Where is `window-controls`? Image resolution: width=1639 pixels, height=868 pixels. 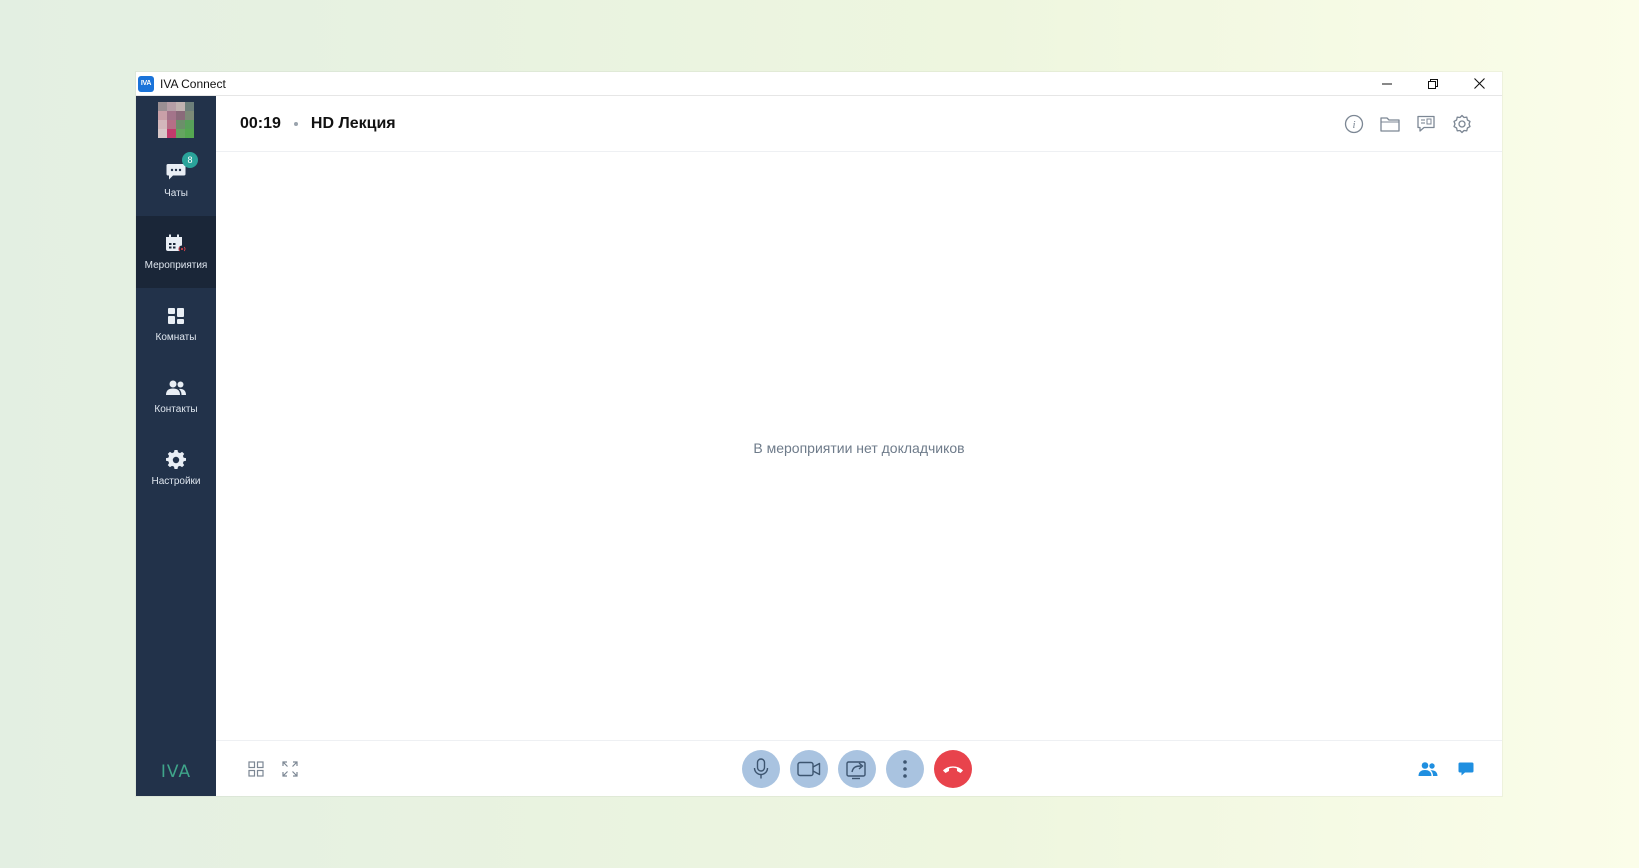
window-controls is located at coordinates (1433, 83).